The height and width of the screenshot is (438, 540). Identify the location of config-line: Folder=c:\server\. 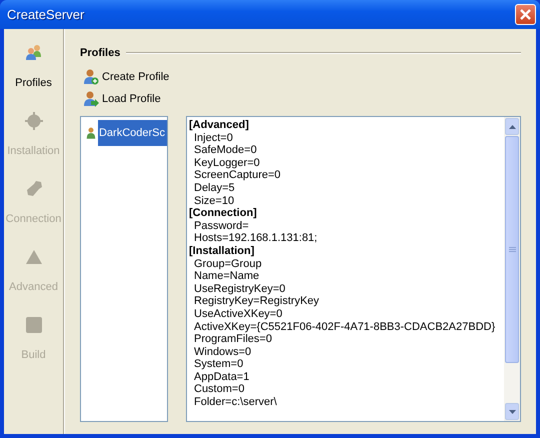
(235, 402).